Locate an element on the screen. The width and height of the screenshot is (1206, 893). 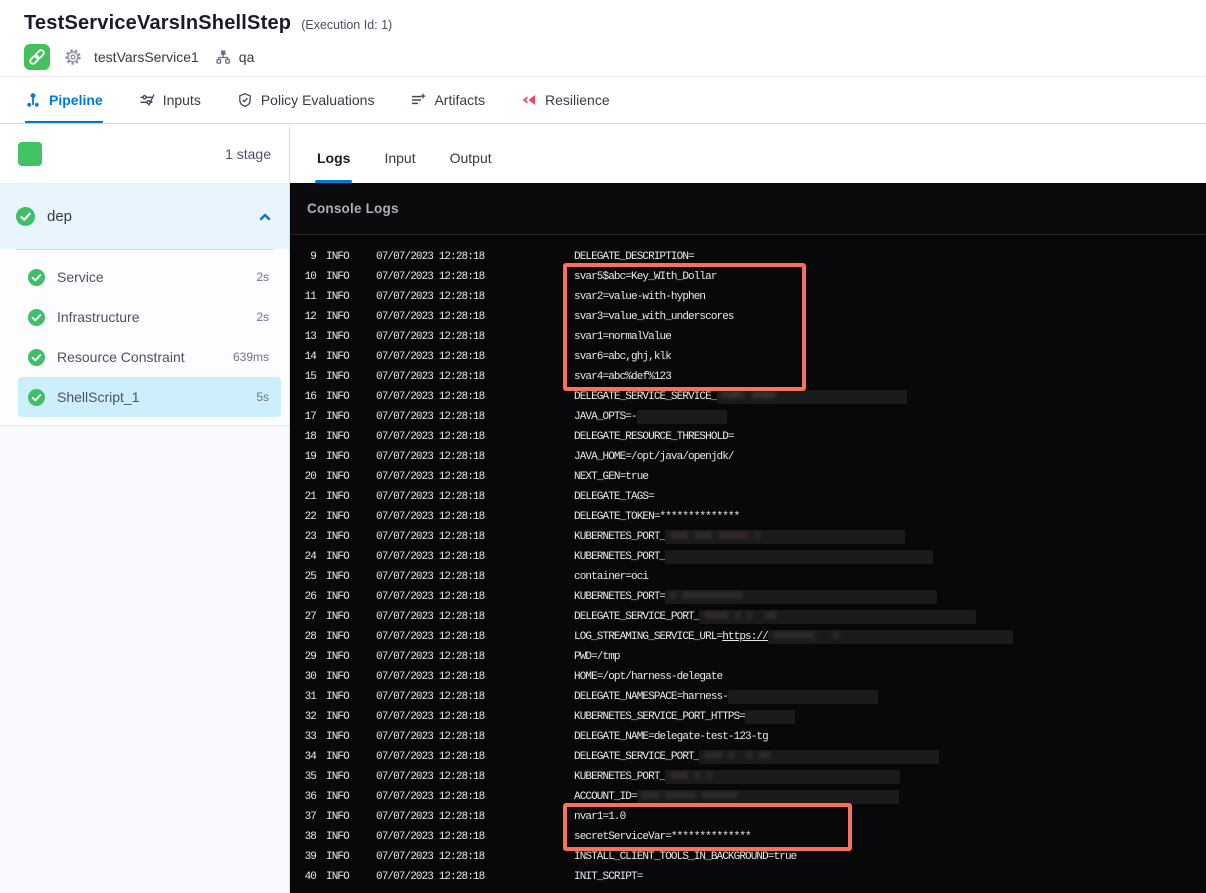
log-line: 40 INFO 07/07/2023 12:28:18 INIT_SCRIPT= is located at coordinates (748, 877).